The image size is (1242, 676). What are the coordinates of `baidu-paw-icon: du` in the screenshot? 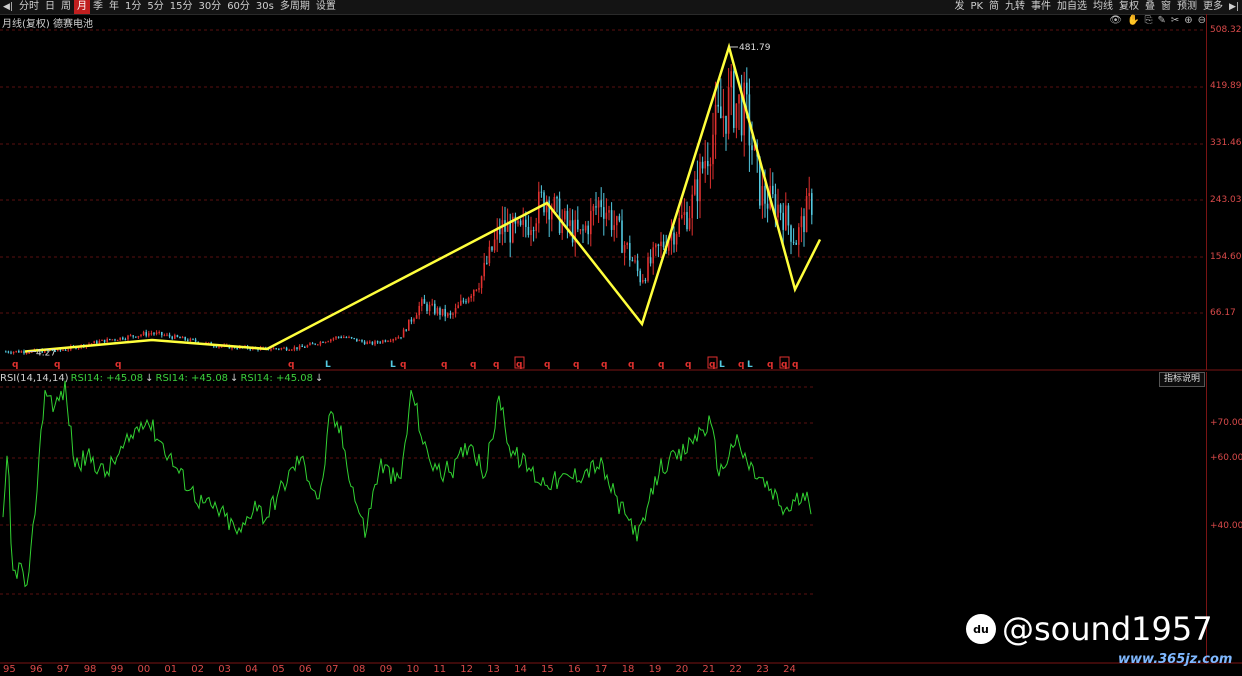 It's located at (981, 629).